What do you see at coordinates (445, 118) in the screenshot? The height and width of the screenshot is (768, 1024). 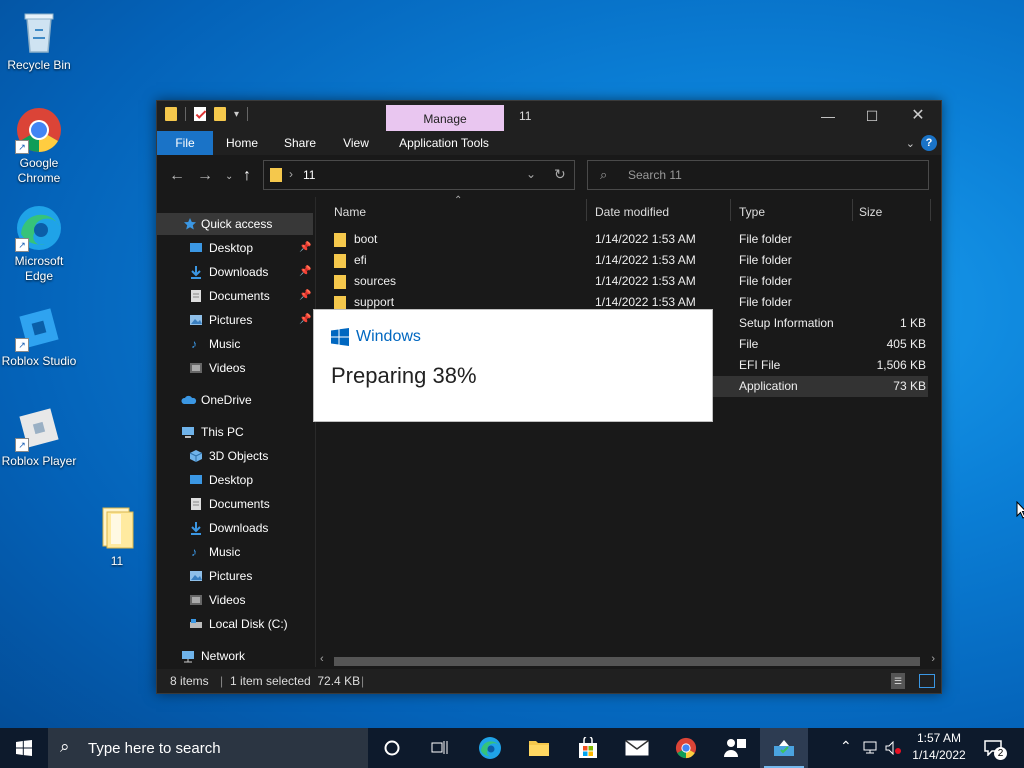 I see `tab-manage: Manage` at bounding box center [445, 118].